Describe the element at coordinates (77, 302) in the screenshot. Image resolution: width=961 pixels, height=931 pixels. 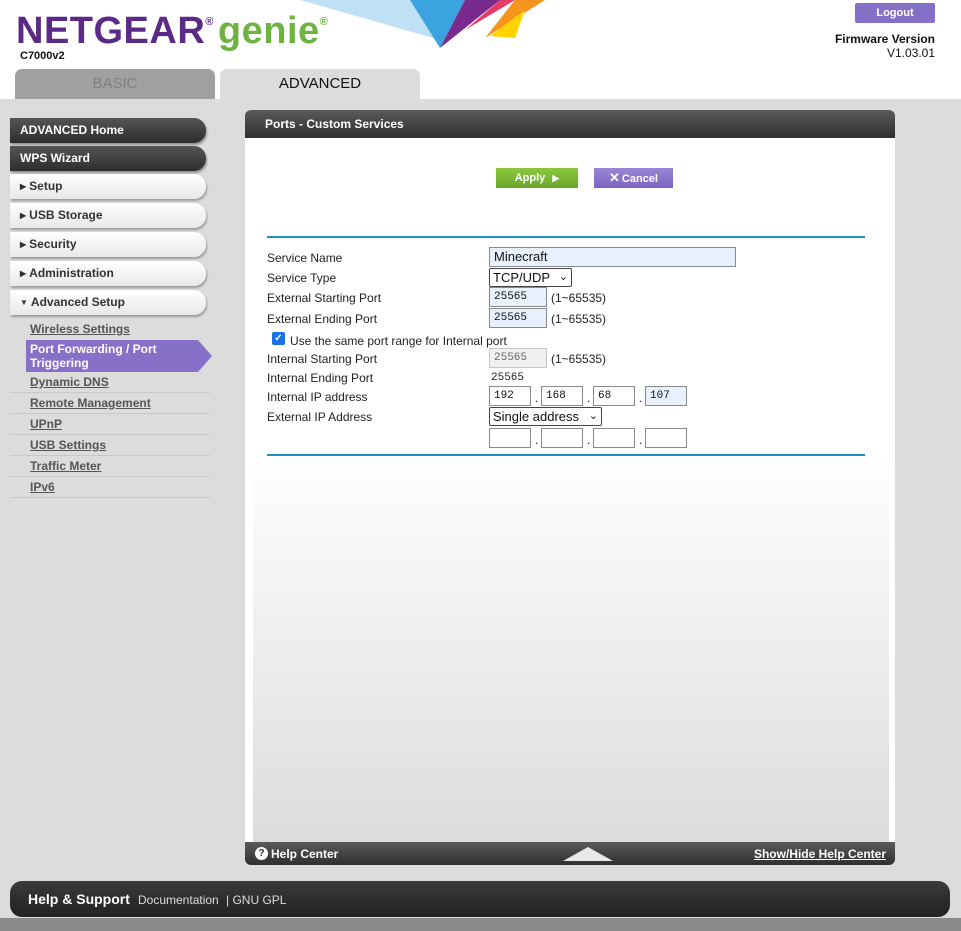
I see `sidebar-item-label: Advanced Setup` at that location.